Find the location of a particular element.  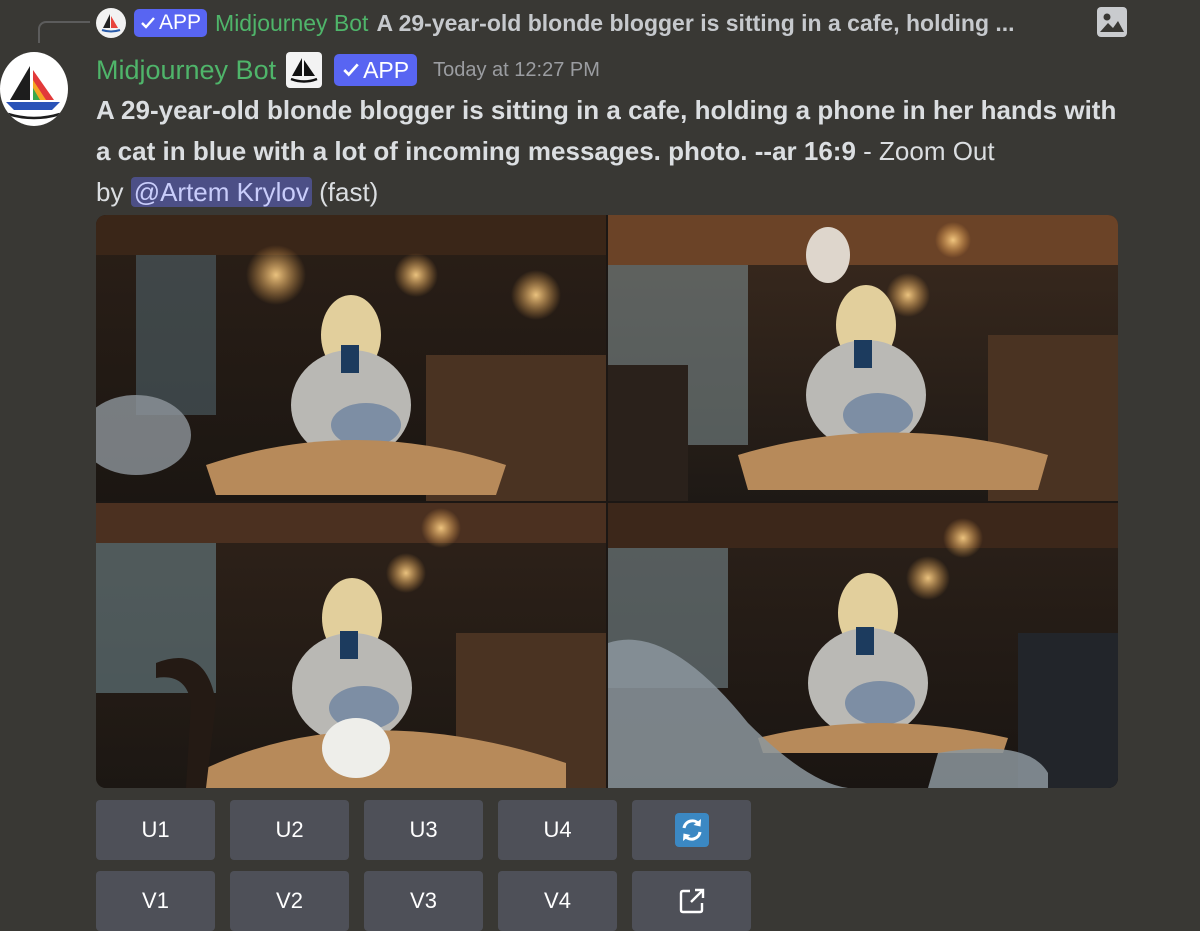

upscale-button-4: U4 is located at coordinates (557, 830).